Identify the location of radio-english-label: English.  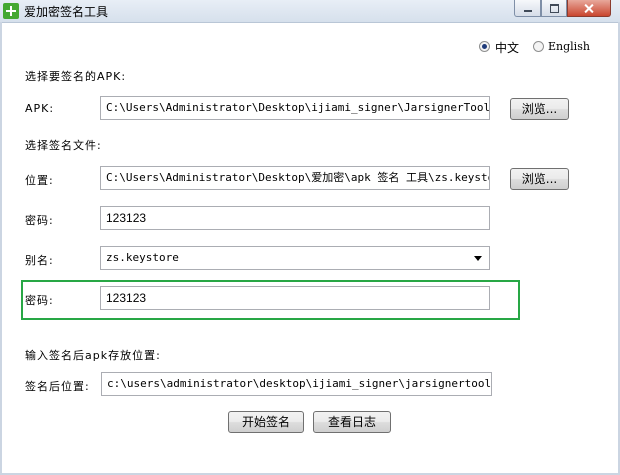
(569, 46).